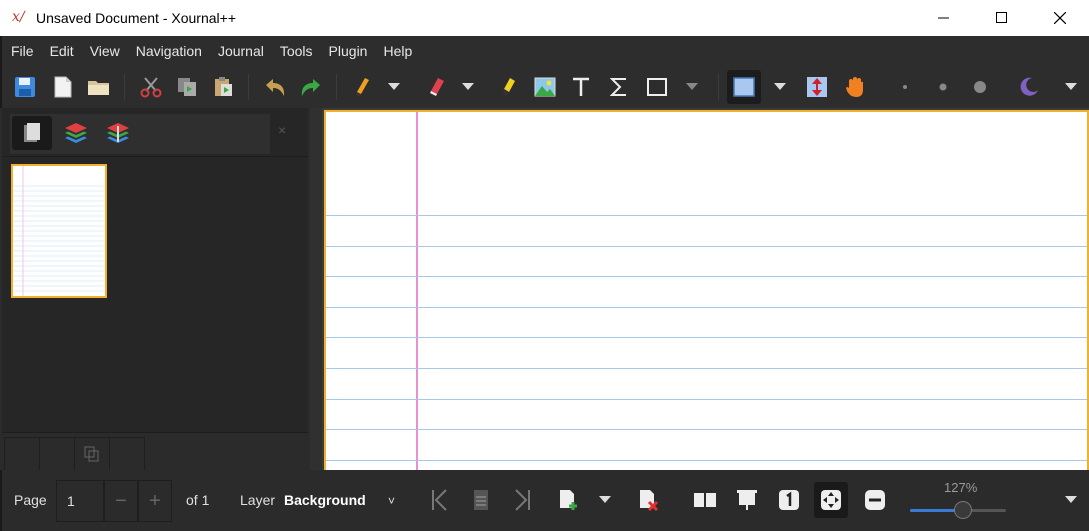  What do you see at coordinates (348, 51) in the screenshot?
I see `menu-plugin: Plugin` at bounding box center [348, 51].